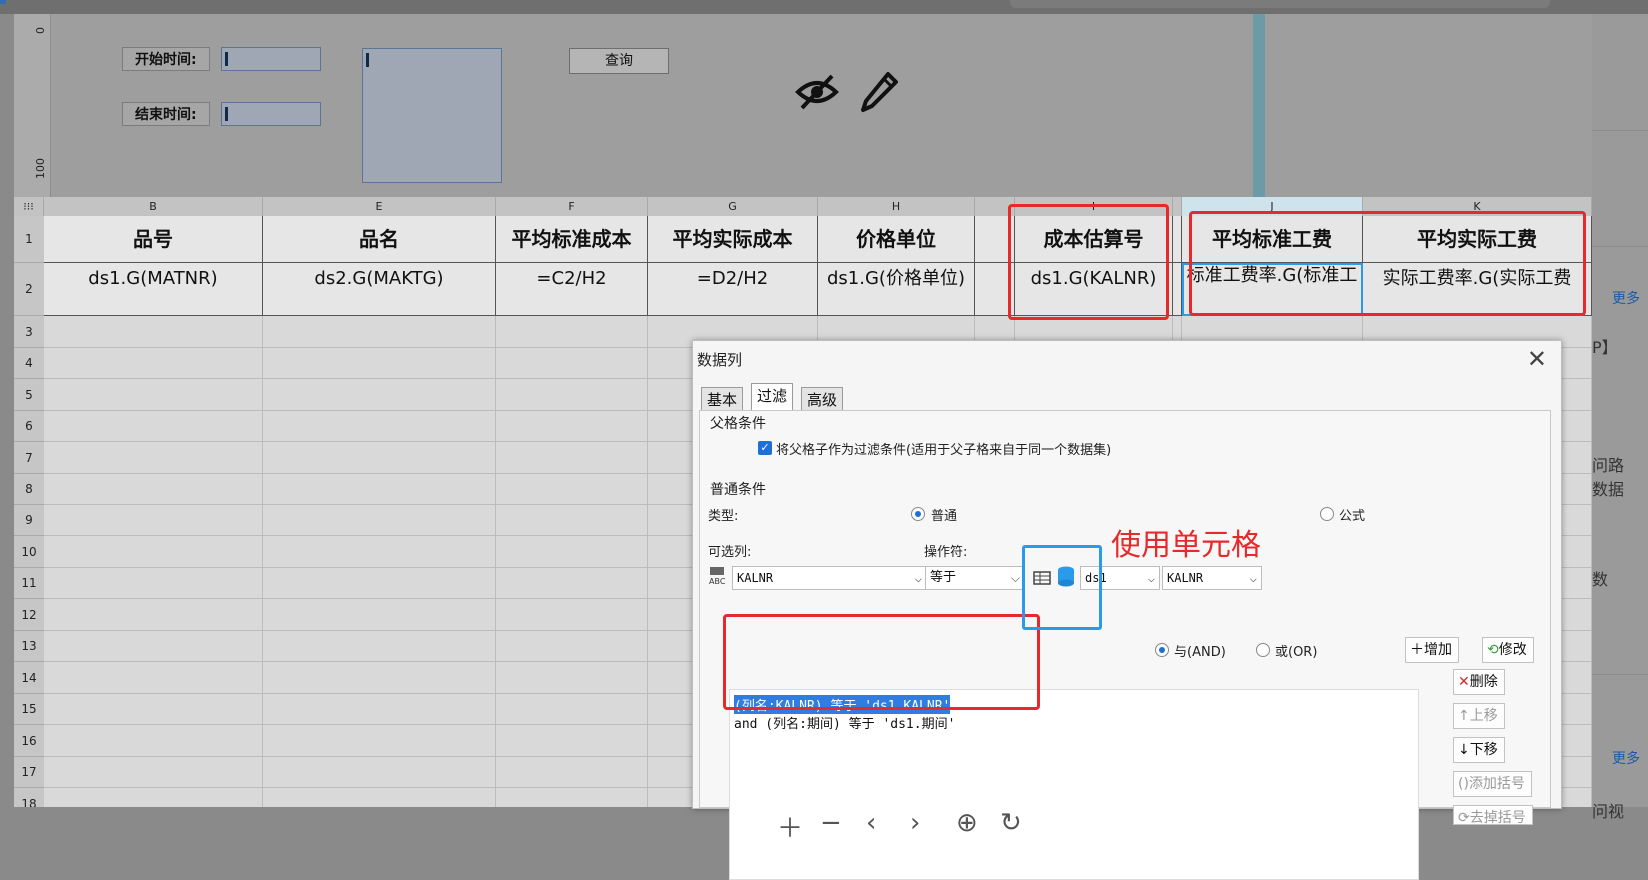 The image size is (1648, 880). What do you see at coordinates (817, 92) in the screenshot?
I see `eye-off-icon` at bounding box center [817, 92].